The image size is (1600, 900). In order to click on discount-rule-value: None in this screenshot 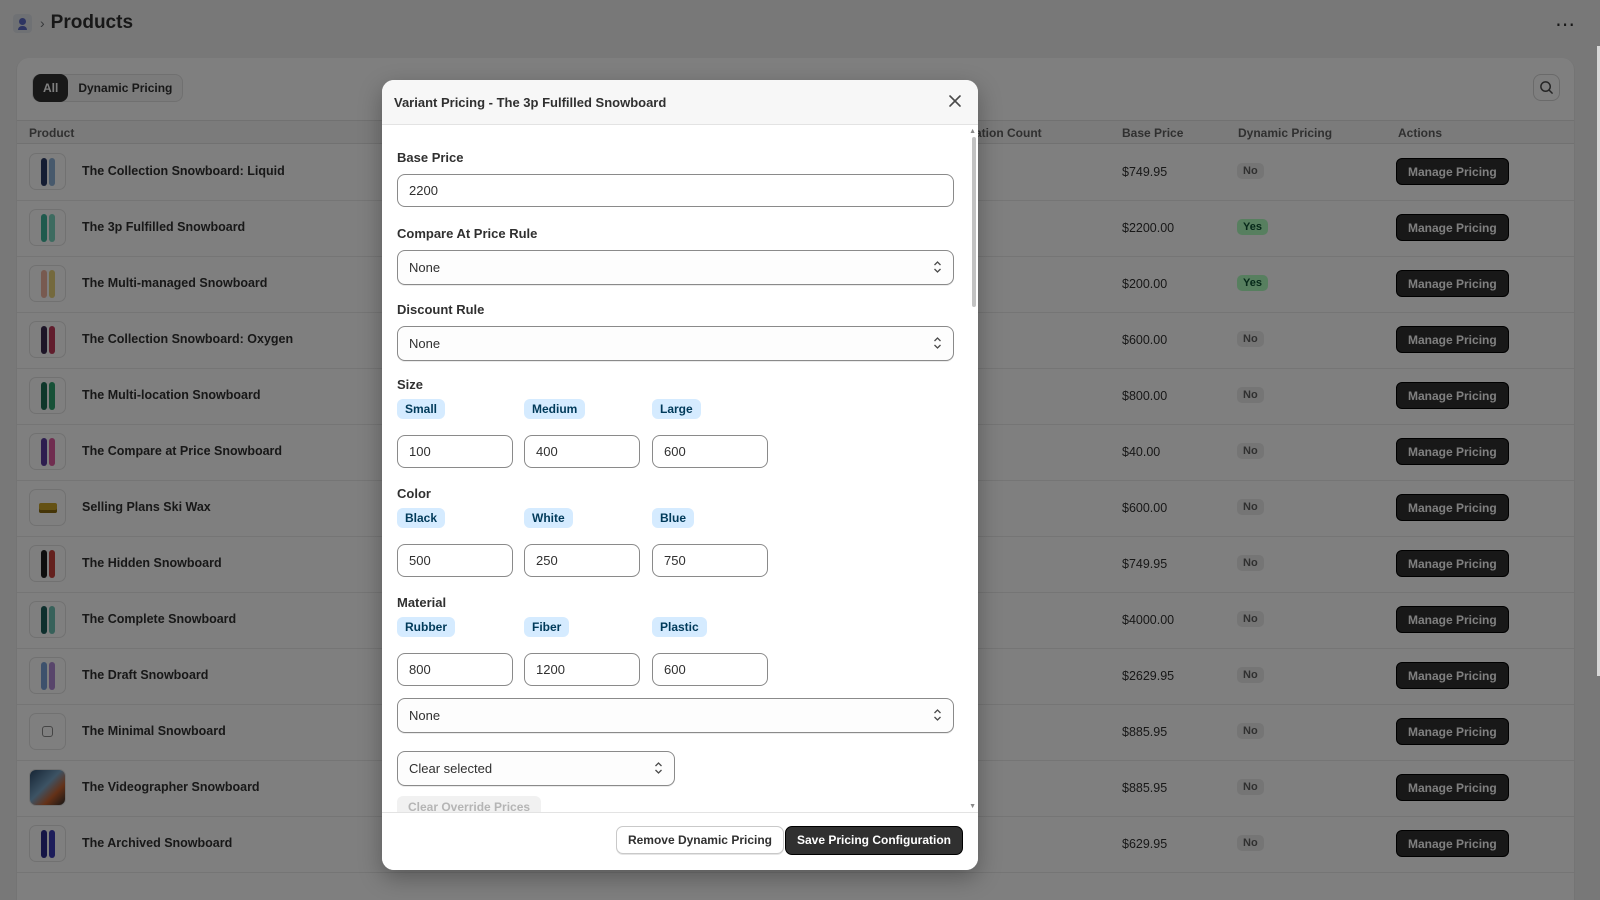, I will do `click(425, 343)`.